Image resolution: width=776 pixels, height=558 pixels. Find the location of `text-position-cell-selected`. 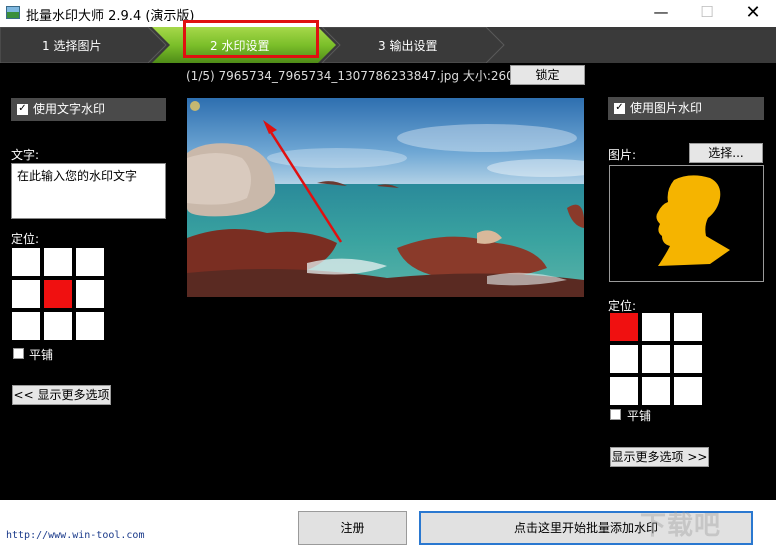

text-position-cell-selected is located at coordinates (58, 294).